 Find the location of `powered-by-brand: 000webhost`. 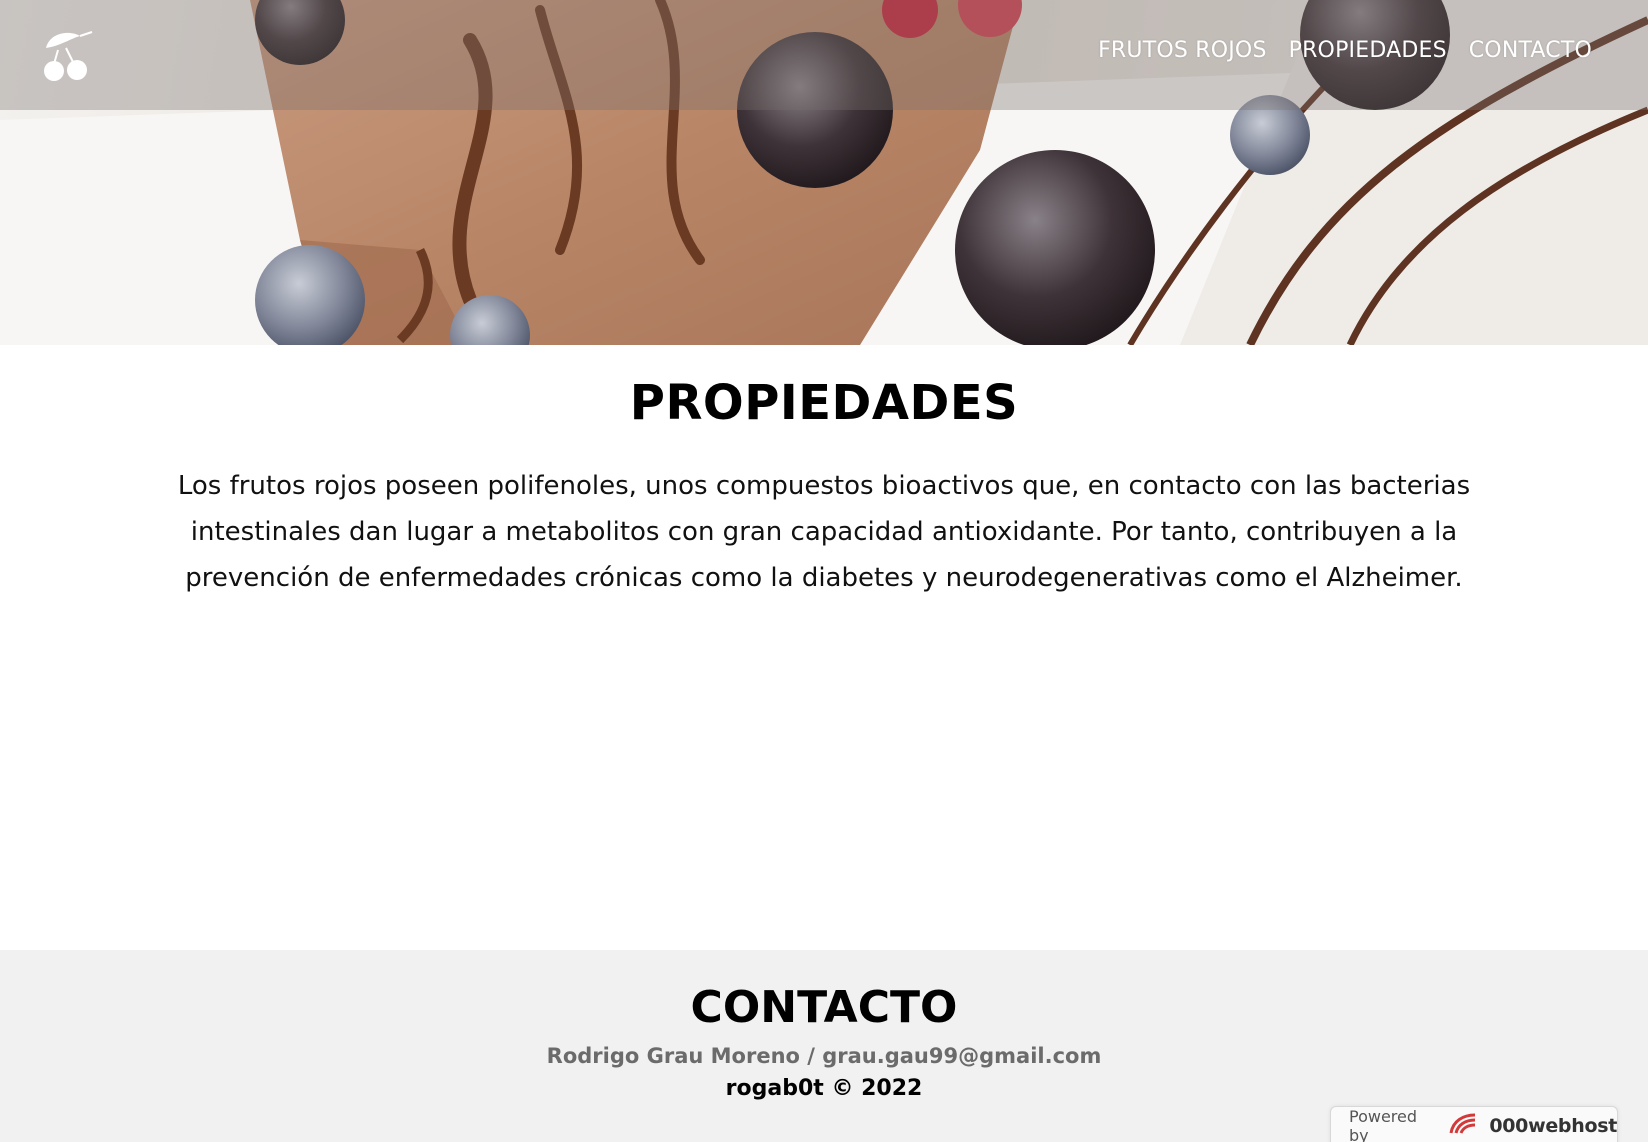

powered-by-brand: 000webhost is located at coordinates (1553, 1126).